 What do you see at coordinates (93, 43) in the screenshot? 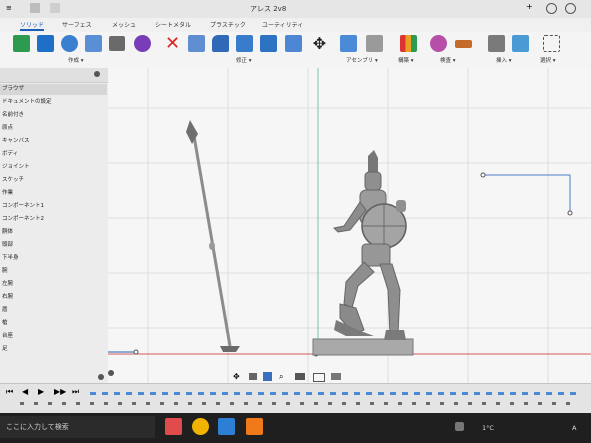
I see `sweep-icon` at bounding box center [93, 43].